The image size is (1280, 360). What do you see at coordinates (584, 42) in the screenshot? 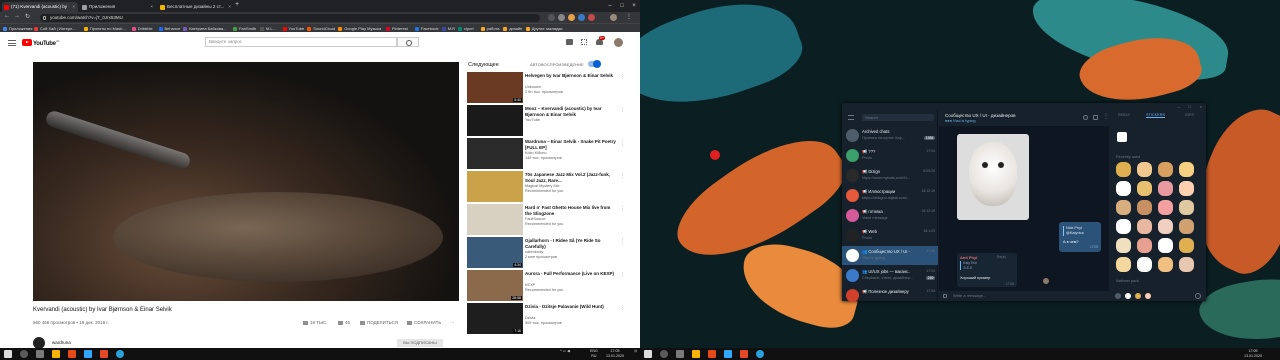
I see `apps-grid-icon` at bounding box center [584, 42].